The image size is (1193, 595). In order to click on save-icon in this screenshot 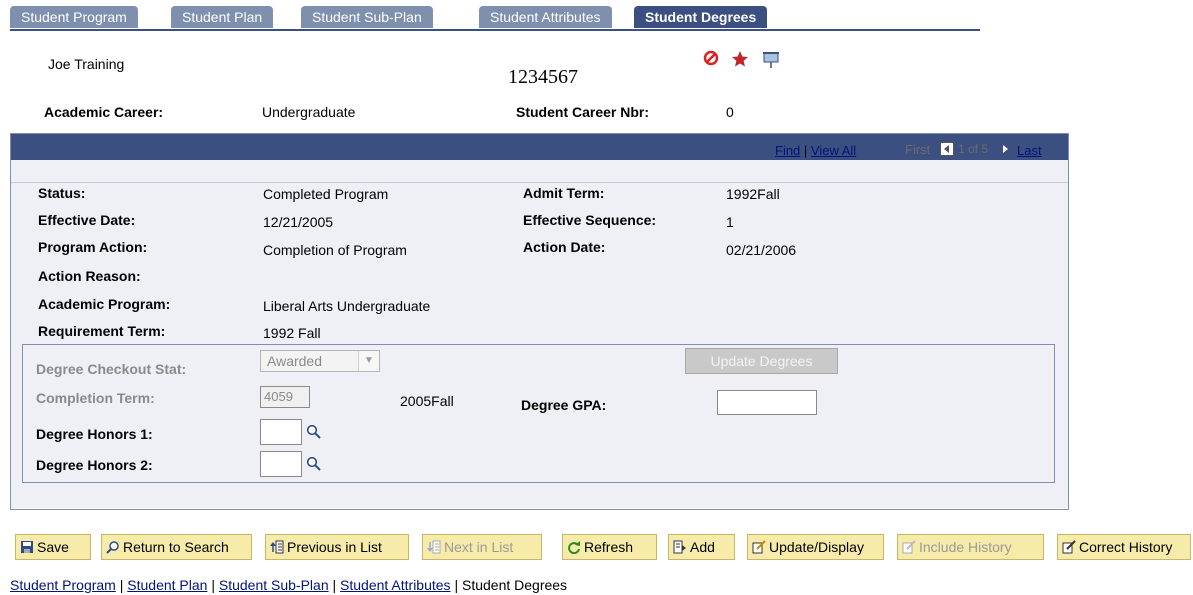, I will do `click(27, 545)`.